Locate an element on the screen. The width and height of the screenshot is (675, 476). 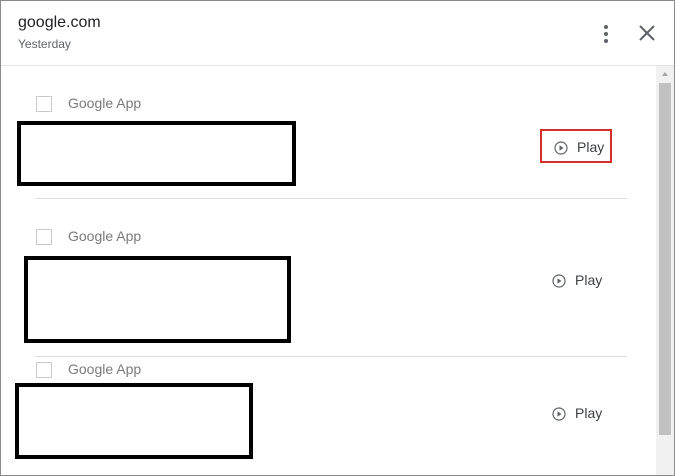
close-button is located at coordinates (647, 33).